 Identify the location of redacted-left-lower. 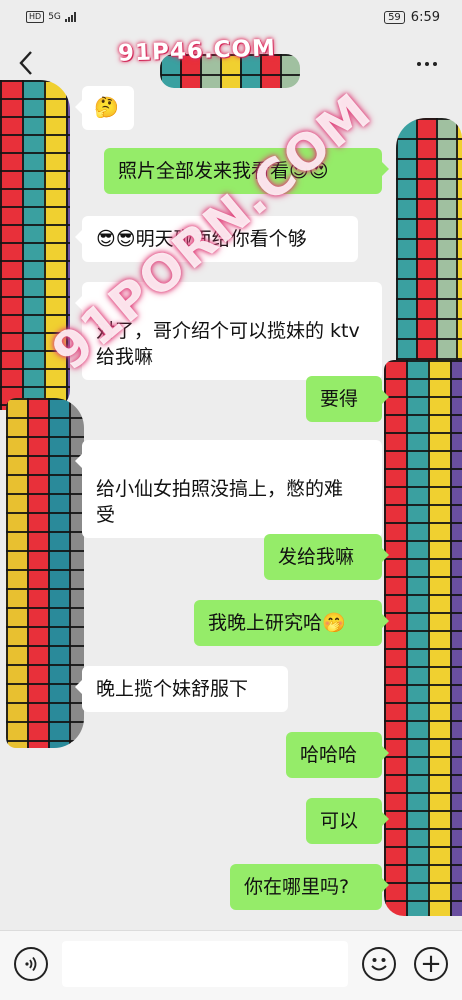
(45, 573).